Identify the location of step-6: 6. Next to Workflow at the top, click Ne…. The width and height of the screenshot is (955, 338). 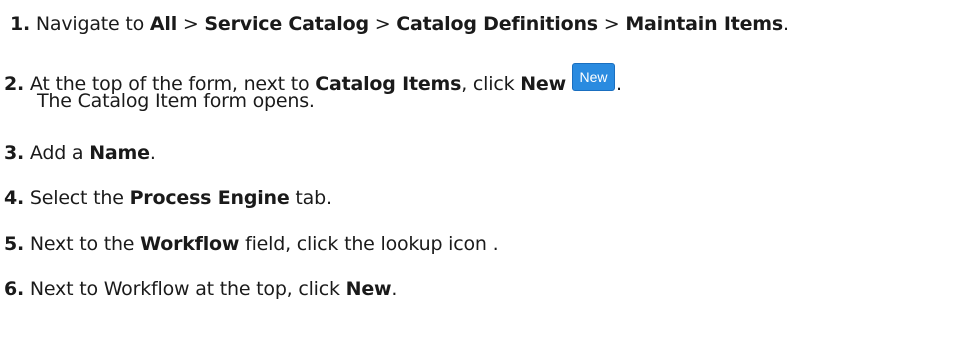
(198, 289).